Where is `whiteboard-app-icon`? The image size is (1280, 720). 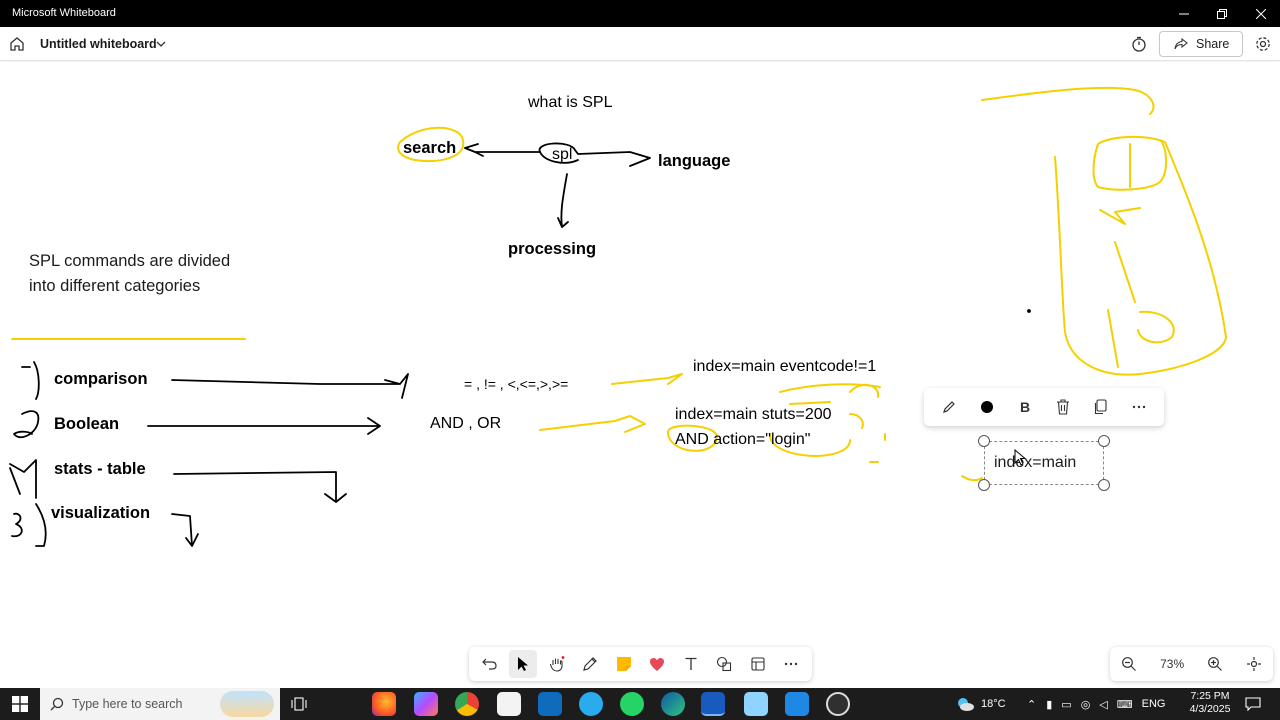
whiteboard-app-icon is located at coordinates (713, 704).